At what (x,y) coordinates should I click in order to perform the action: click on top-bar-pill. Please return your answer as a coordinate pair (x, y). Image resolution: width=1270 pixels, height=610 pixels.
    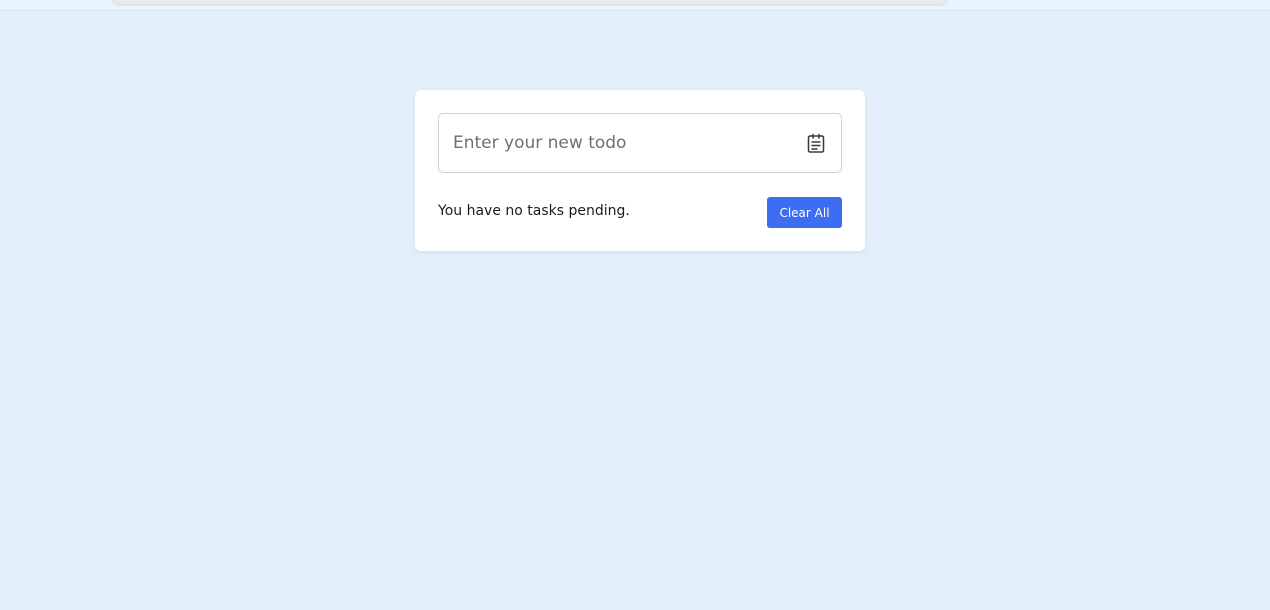
    Looking at the image, I should click on (530, 2).